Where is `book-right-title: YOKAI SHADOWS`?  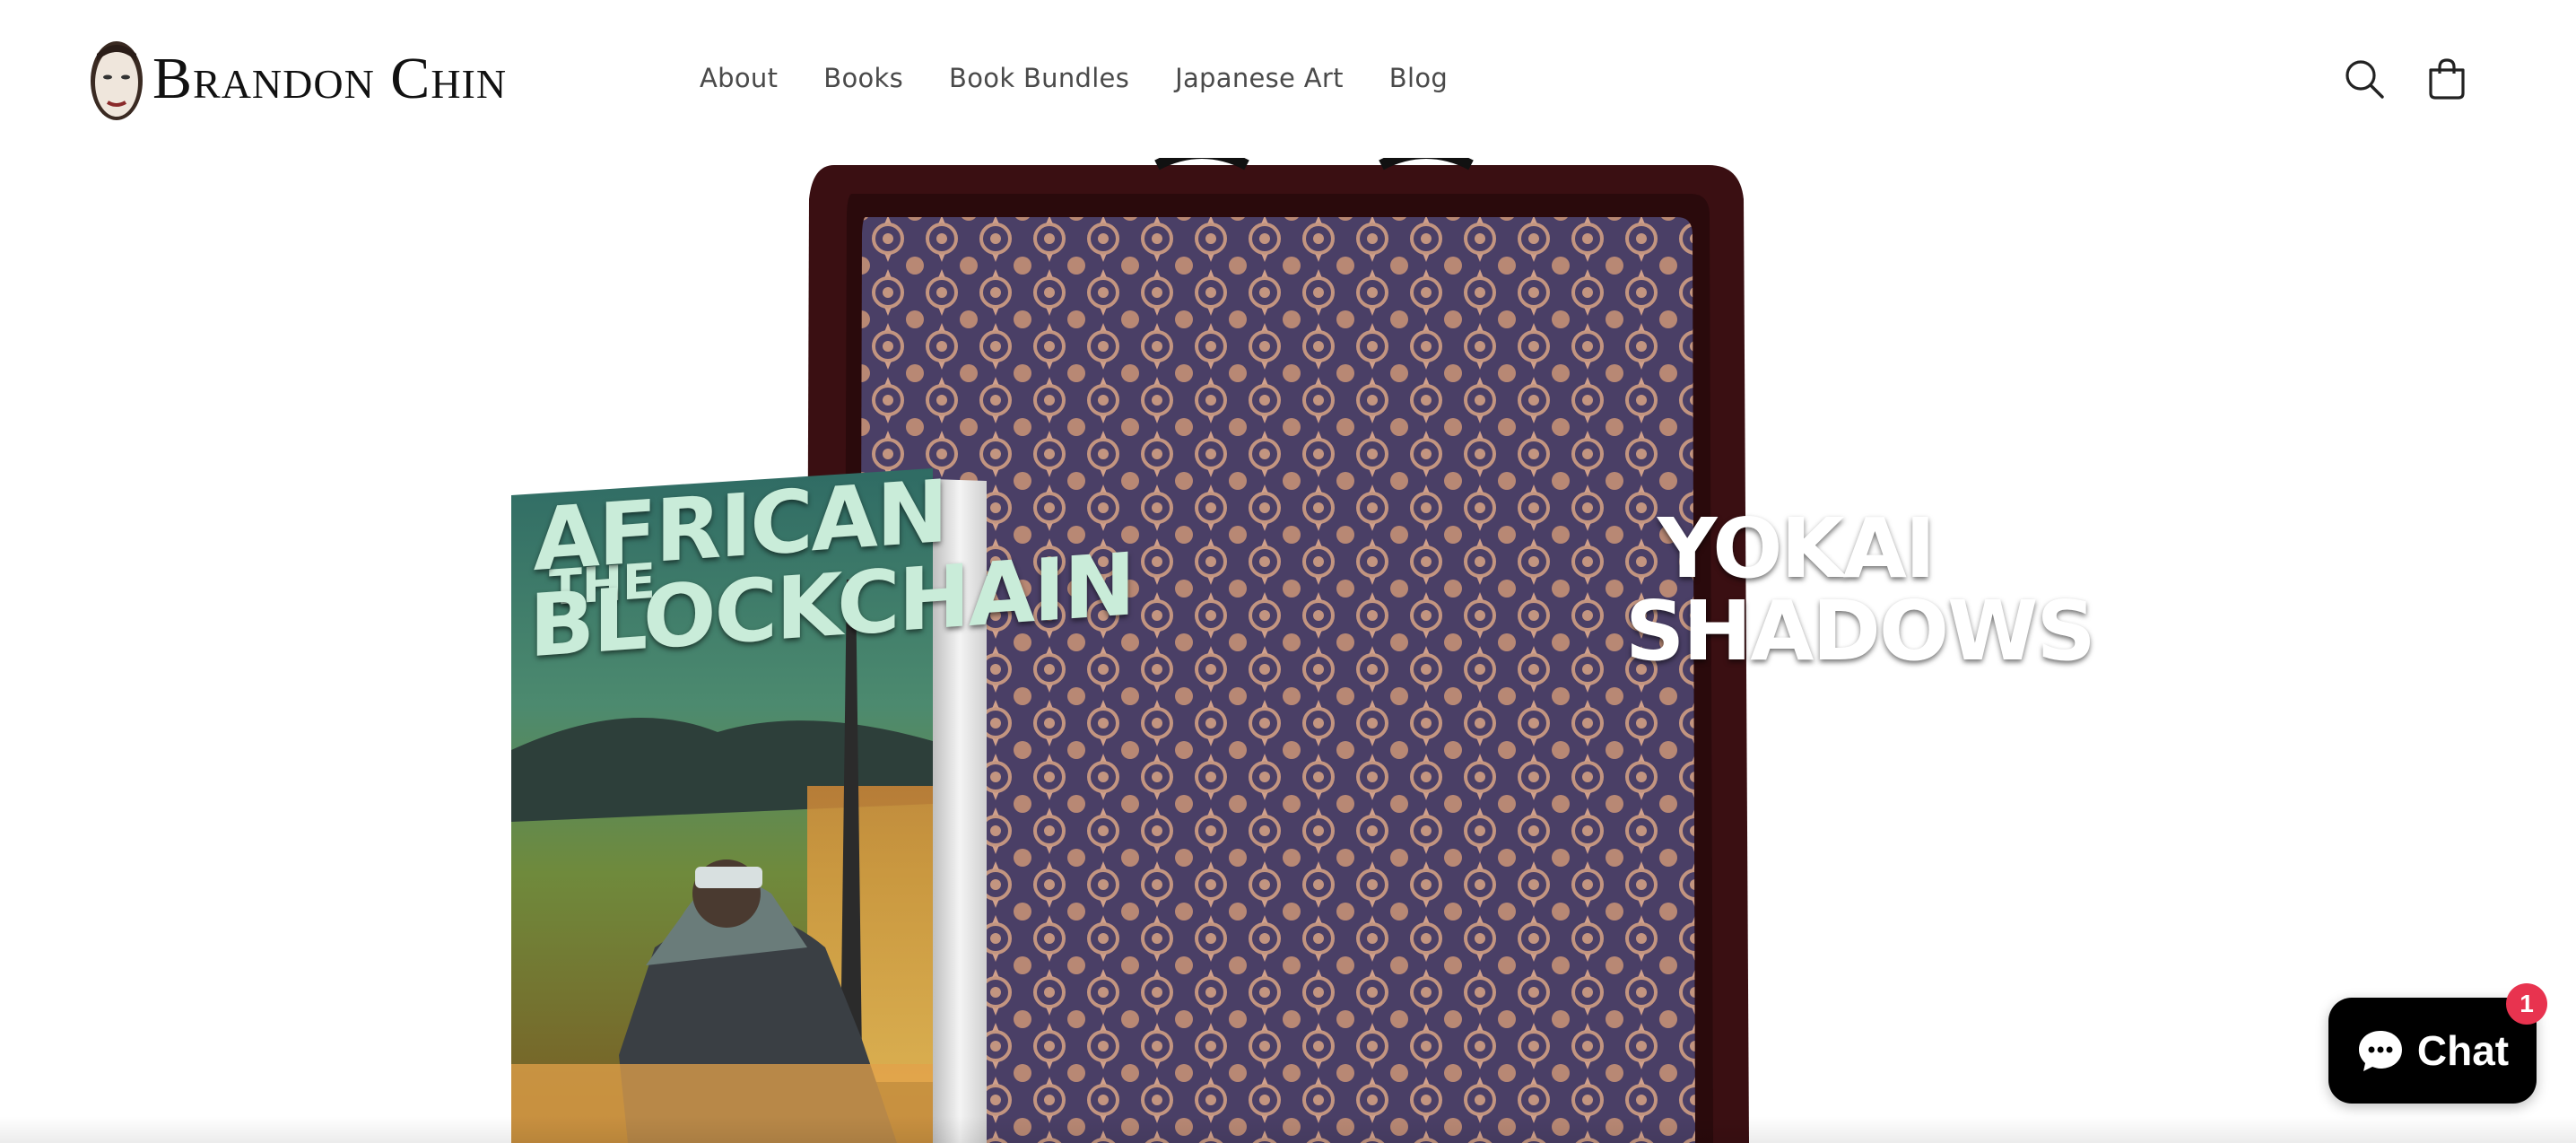
book-right-title: YOKAI SHADOWS is located at coordinates (1860, 590).